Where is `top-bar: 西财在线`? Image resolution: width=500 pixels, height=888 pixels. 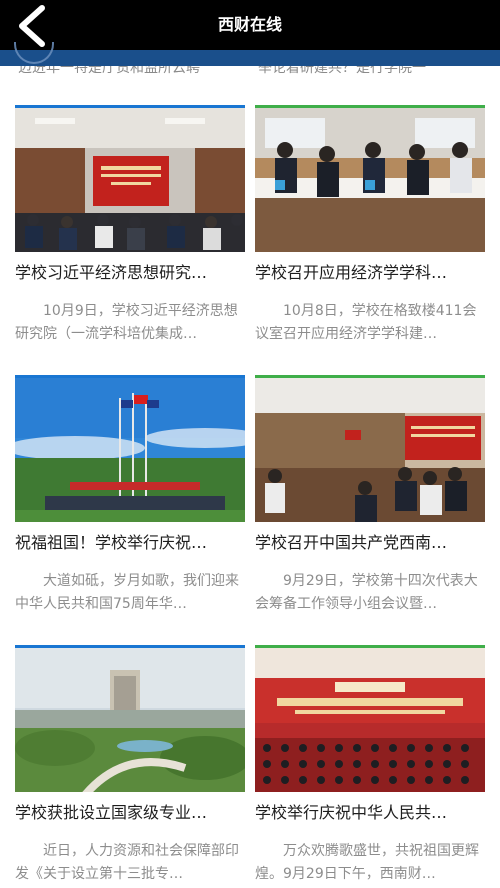 top-bar: 西财在线 is located at coordinates (250, 25).